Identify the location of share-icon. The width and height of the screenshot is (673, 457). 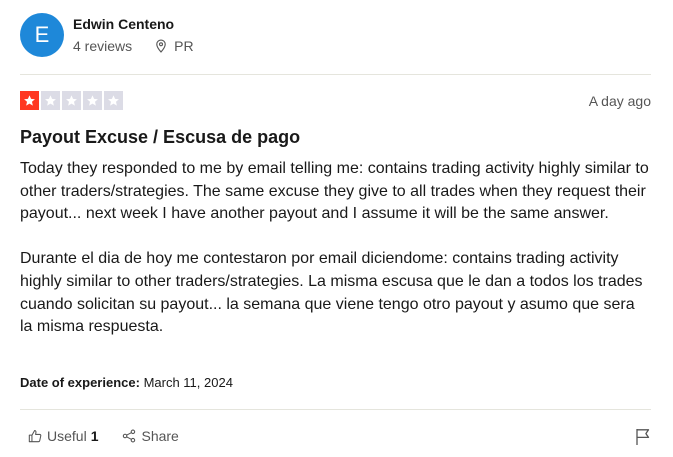
(129, 436).